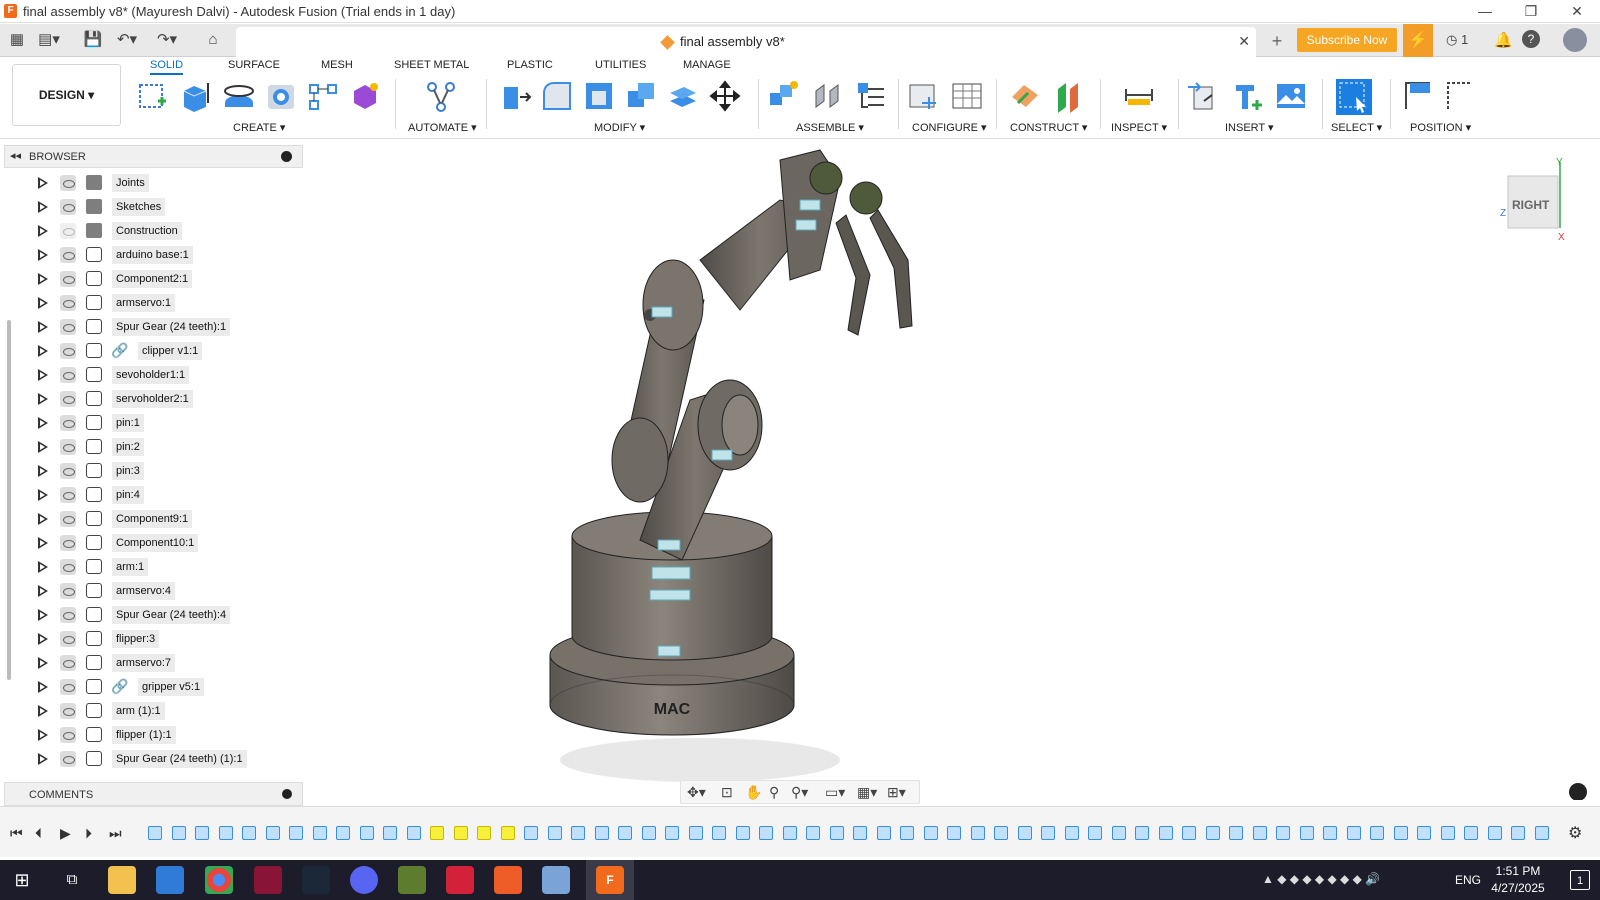  I want to click on tab-mesh: MESH, so click(337, 67).